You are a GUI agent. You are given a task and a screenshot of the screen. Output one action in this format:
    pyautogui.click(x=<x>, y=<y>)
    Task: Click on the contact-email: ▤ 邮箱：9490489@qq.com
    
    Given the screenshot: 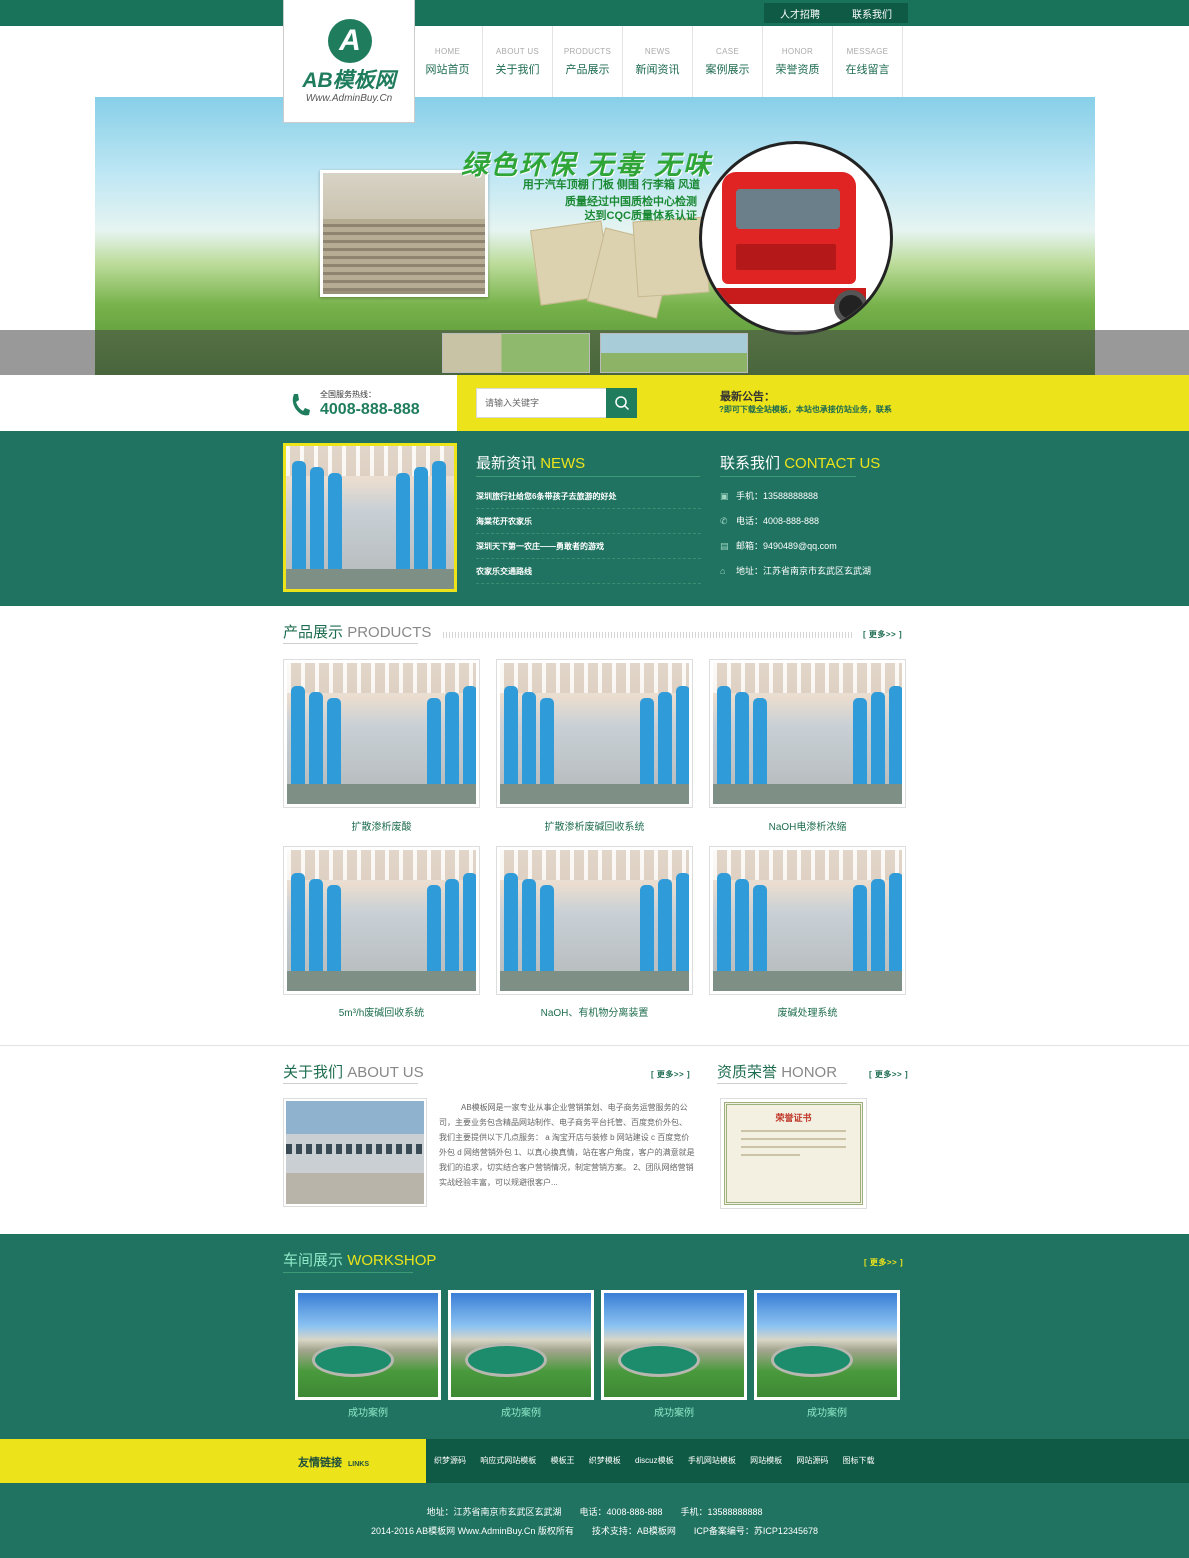 What is the action you would take?
    pyautogui.click(x=815, y=546)
    